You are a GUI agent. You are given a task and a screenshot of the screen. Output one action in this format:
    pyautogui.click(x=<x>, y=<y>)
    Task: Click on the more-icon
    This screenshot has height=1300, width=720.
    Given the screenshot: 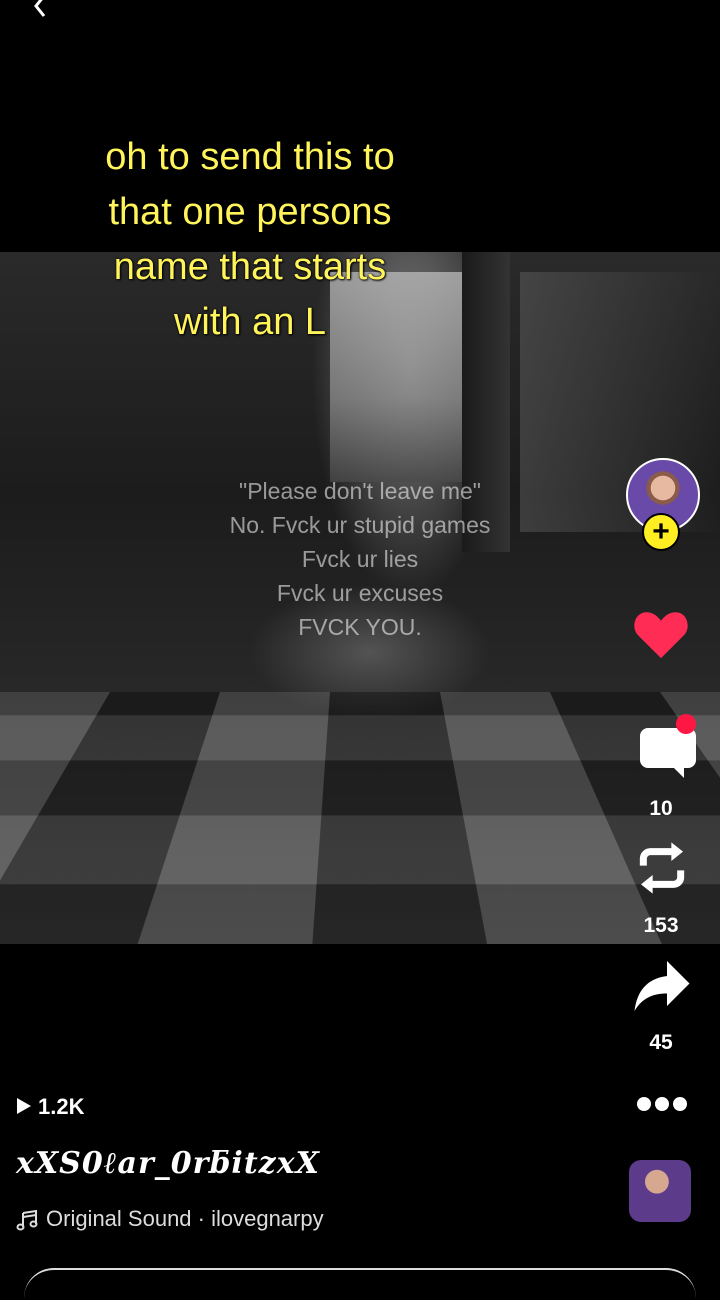 What is the action you would take?
    pyautogui.click(x=662, y=1104)
    